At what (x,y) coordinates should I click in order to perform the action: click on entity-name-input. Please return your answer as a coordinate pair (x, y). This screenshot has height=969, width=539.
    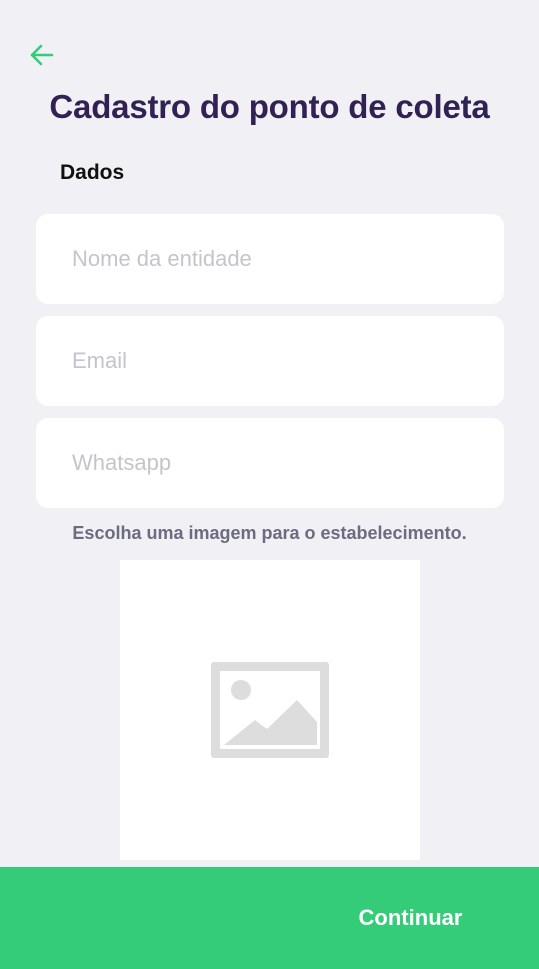
    Looking at the image, I should click on (270, 259).